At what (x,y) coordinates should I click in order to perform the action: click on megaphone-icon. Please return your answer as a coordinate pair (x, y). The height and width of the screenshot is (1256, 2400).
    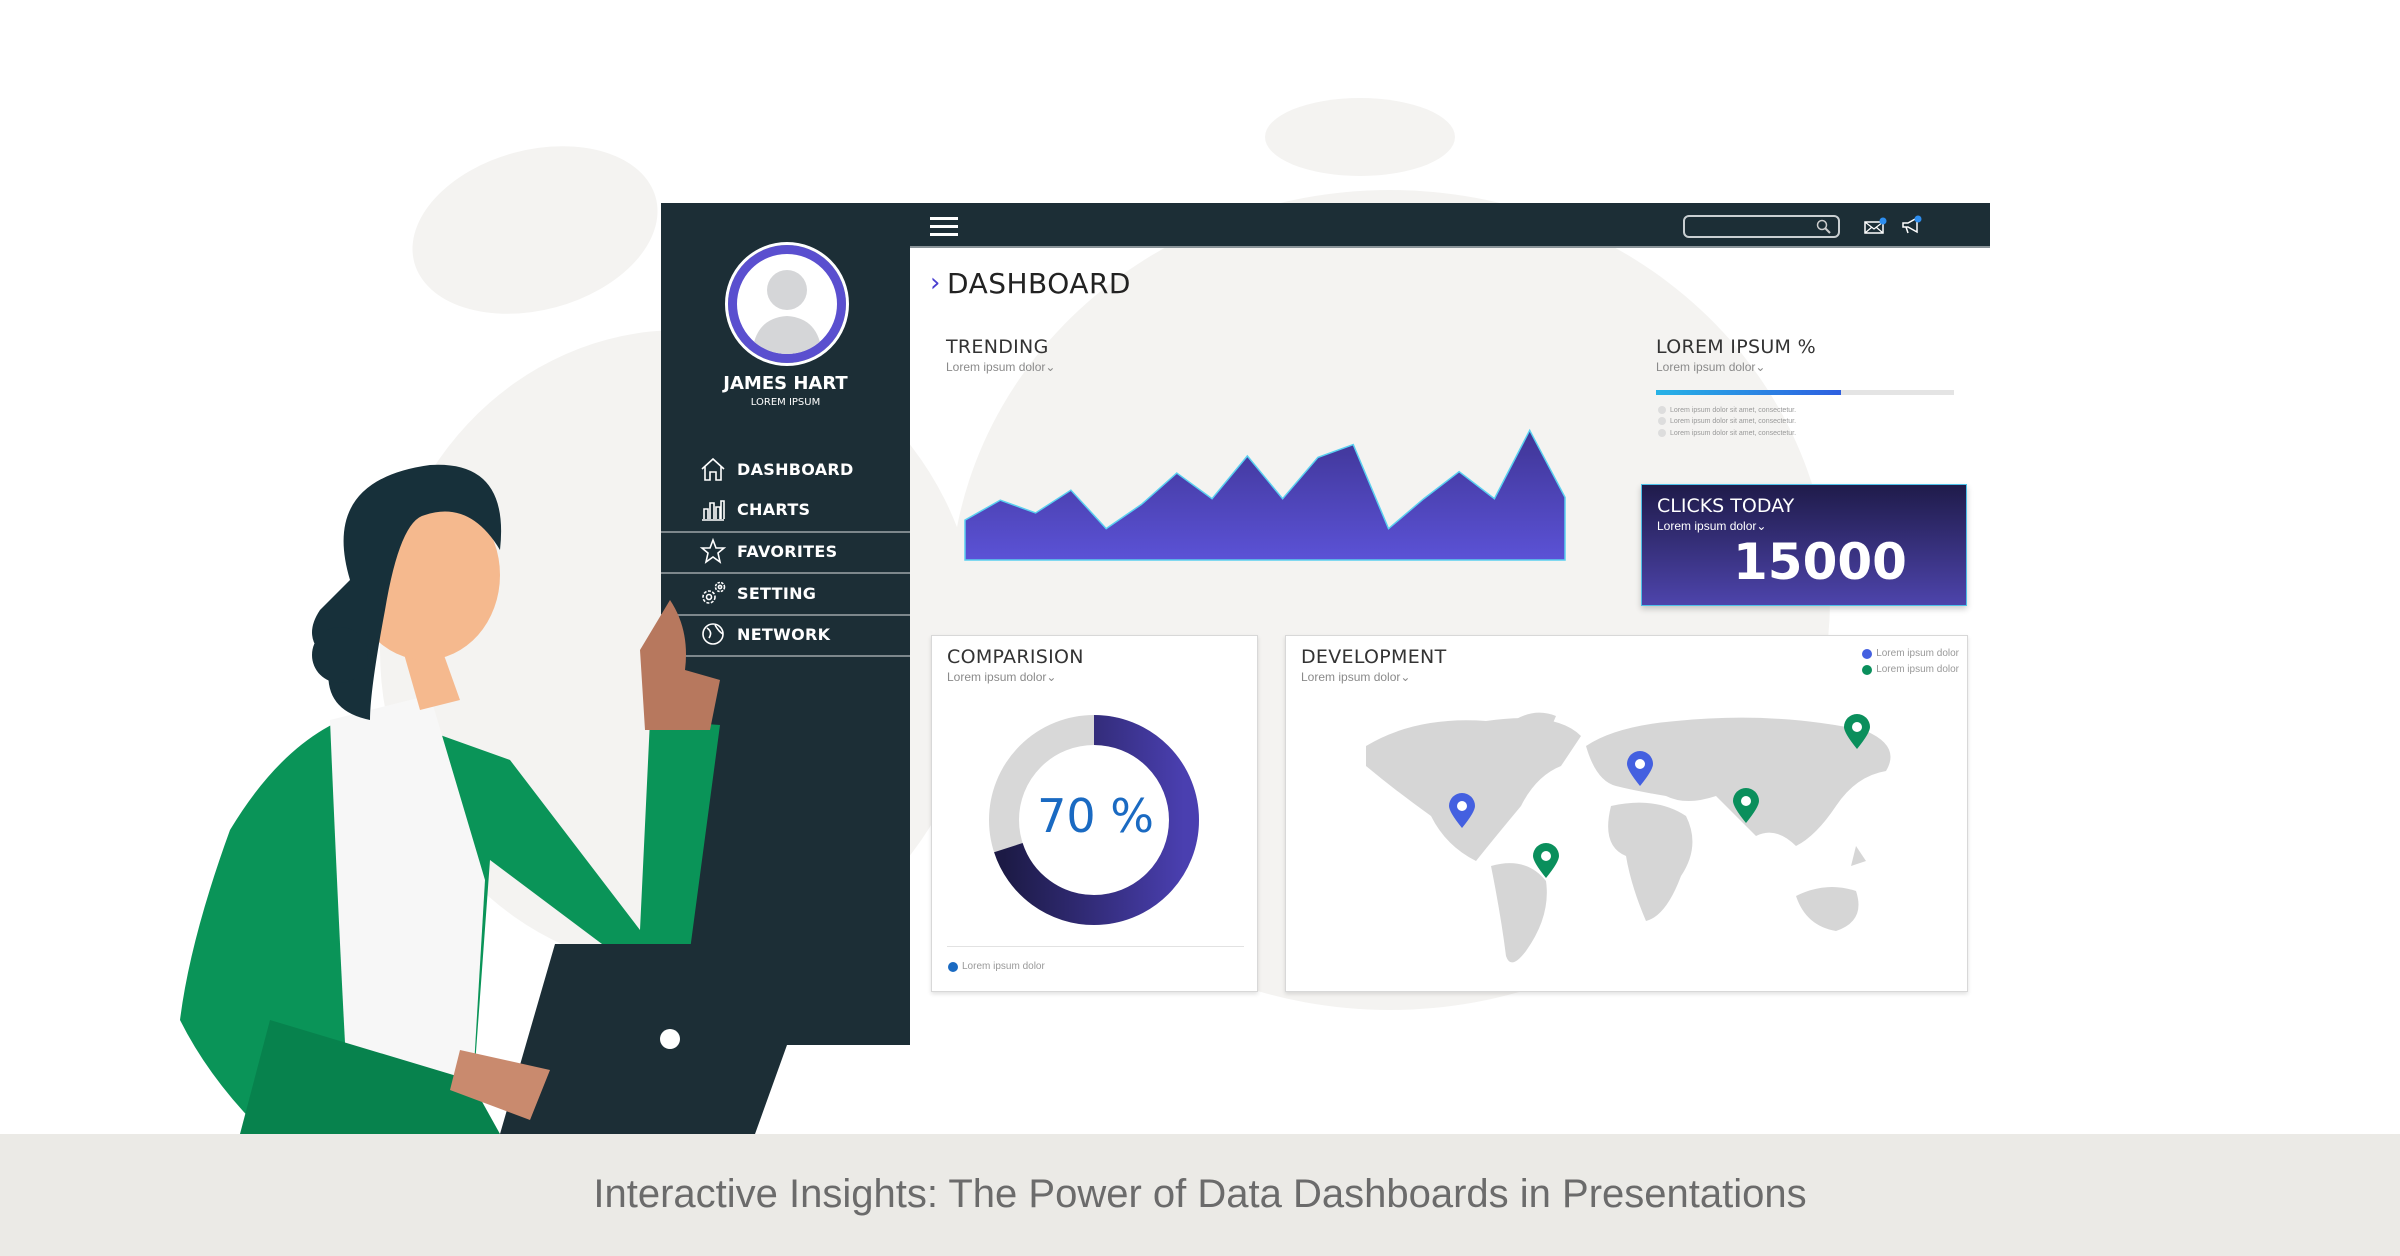
    Looking at the image, I should click on (1912, 225).